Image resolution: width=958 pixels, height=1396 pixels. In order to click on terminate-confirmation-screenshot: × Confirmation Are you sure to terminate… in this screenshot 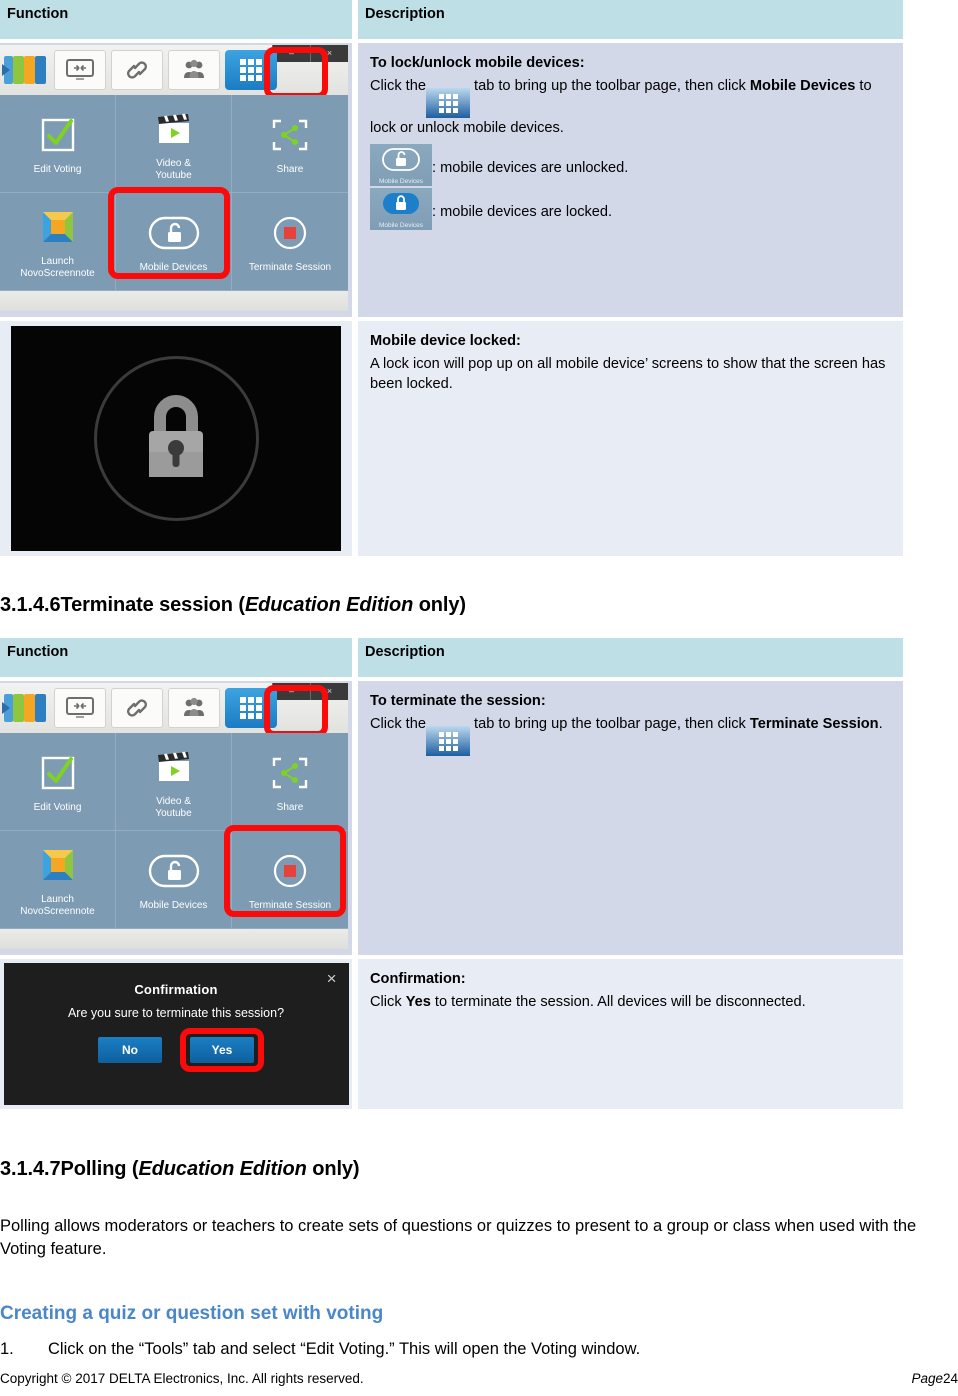, I will do `click(176, 1034)`.